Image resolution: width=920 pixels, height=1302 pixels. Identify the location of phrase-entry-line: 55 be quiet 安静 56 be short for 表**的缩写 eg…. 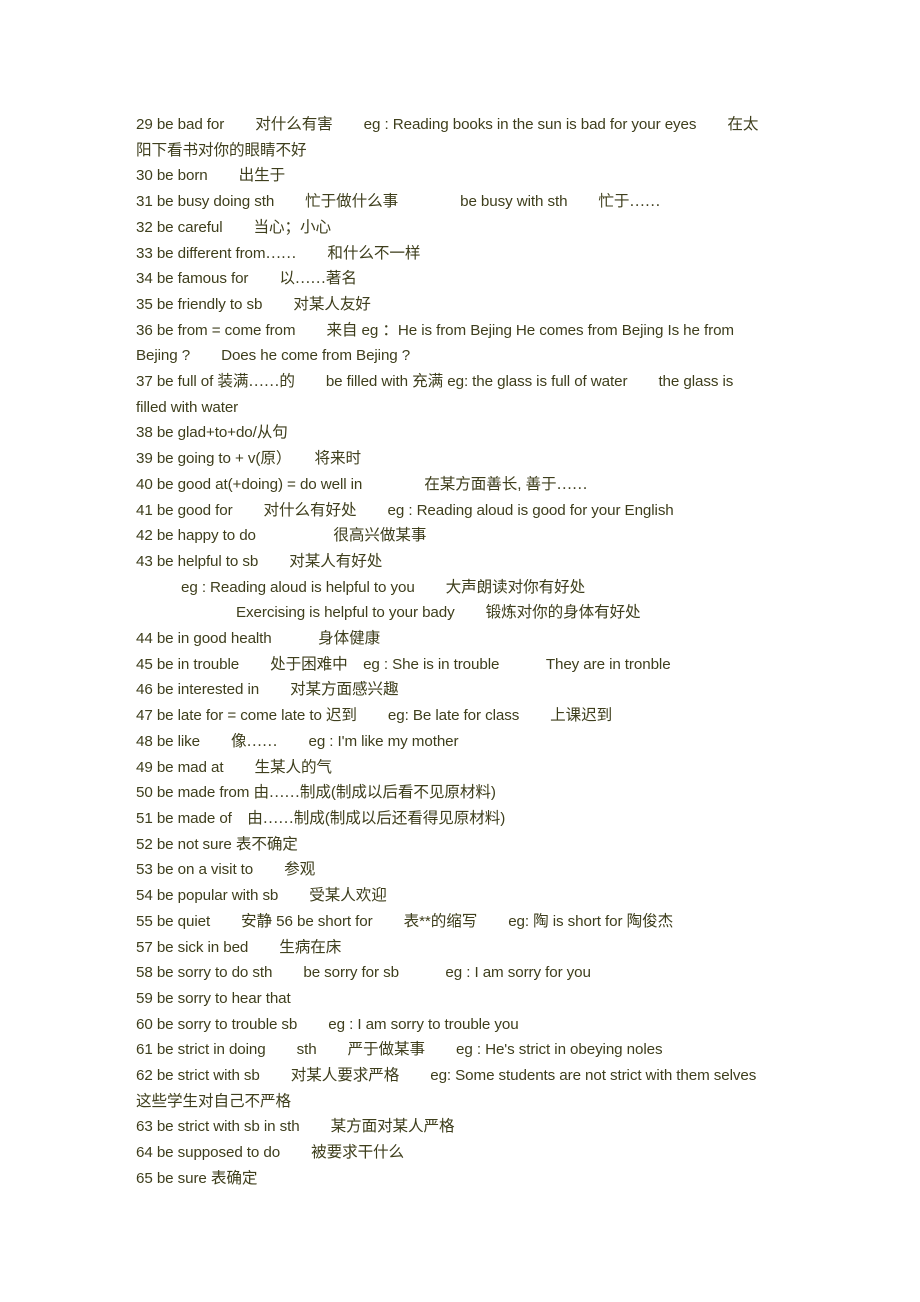
(472, 922).